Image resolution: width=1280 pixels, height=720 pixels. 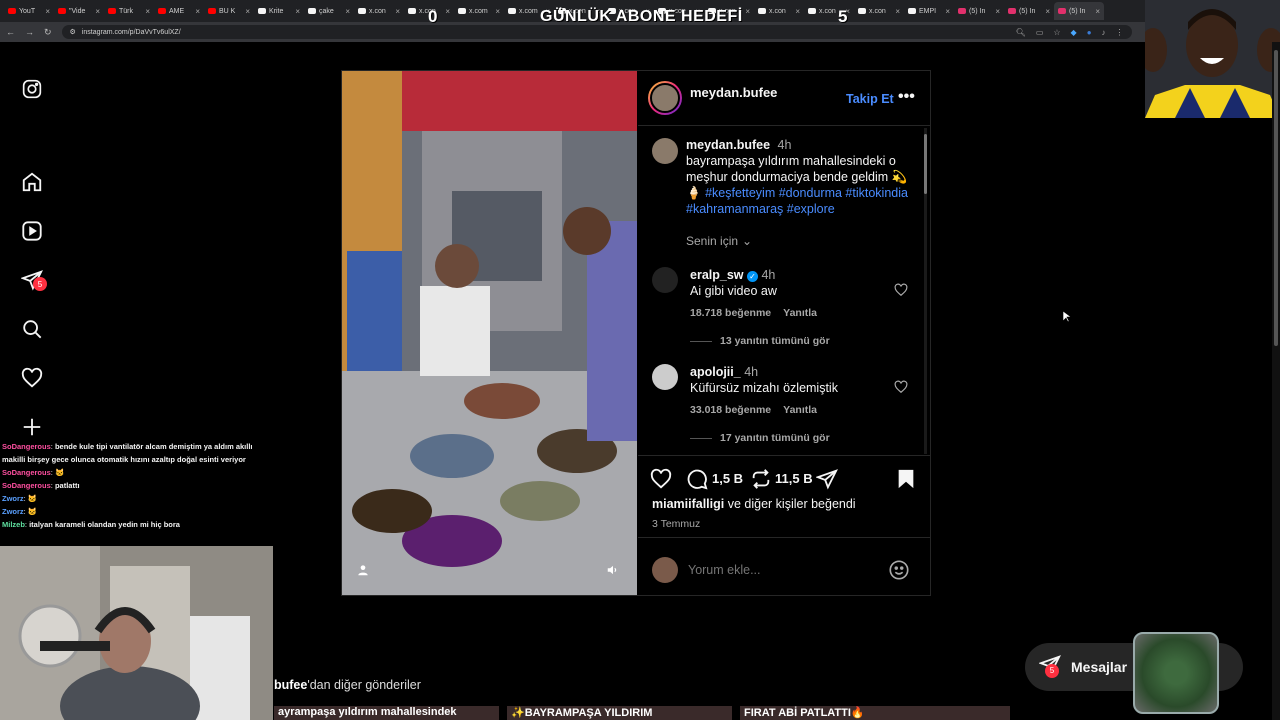 I want to click on comment-text: Küfürsüz mizahı özlemiştik, so click(x=764, y=388).